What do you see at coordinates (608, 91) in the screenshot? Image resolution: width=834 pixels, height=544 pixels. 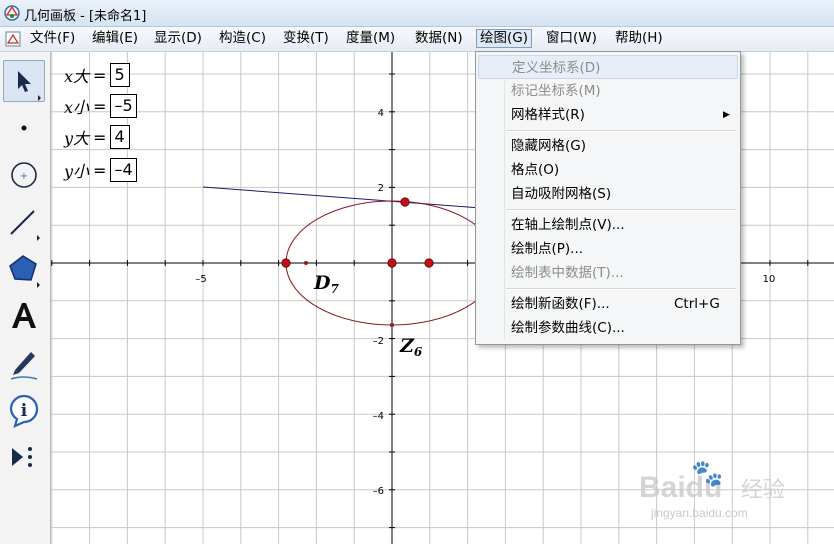 I see `menu-item-mark-coordinate-system: 标记坐标系(M)` at bounding box center [608, 91].